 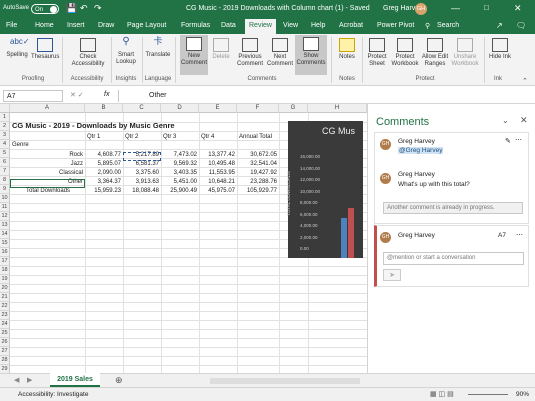 I want to click on value-cell: 10,495.48, so click(x=217, y=164).